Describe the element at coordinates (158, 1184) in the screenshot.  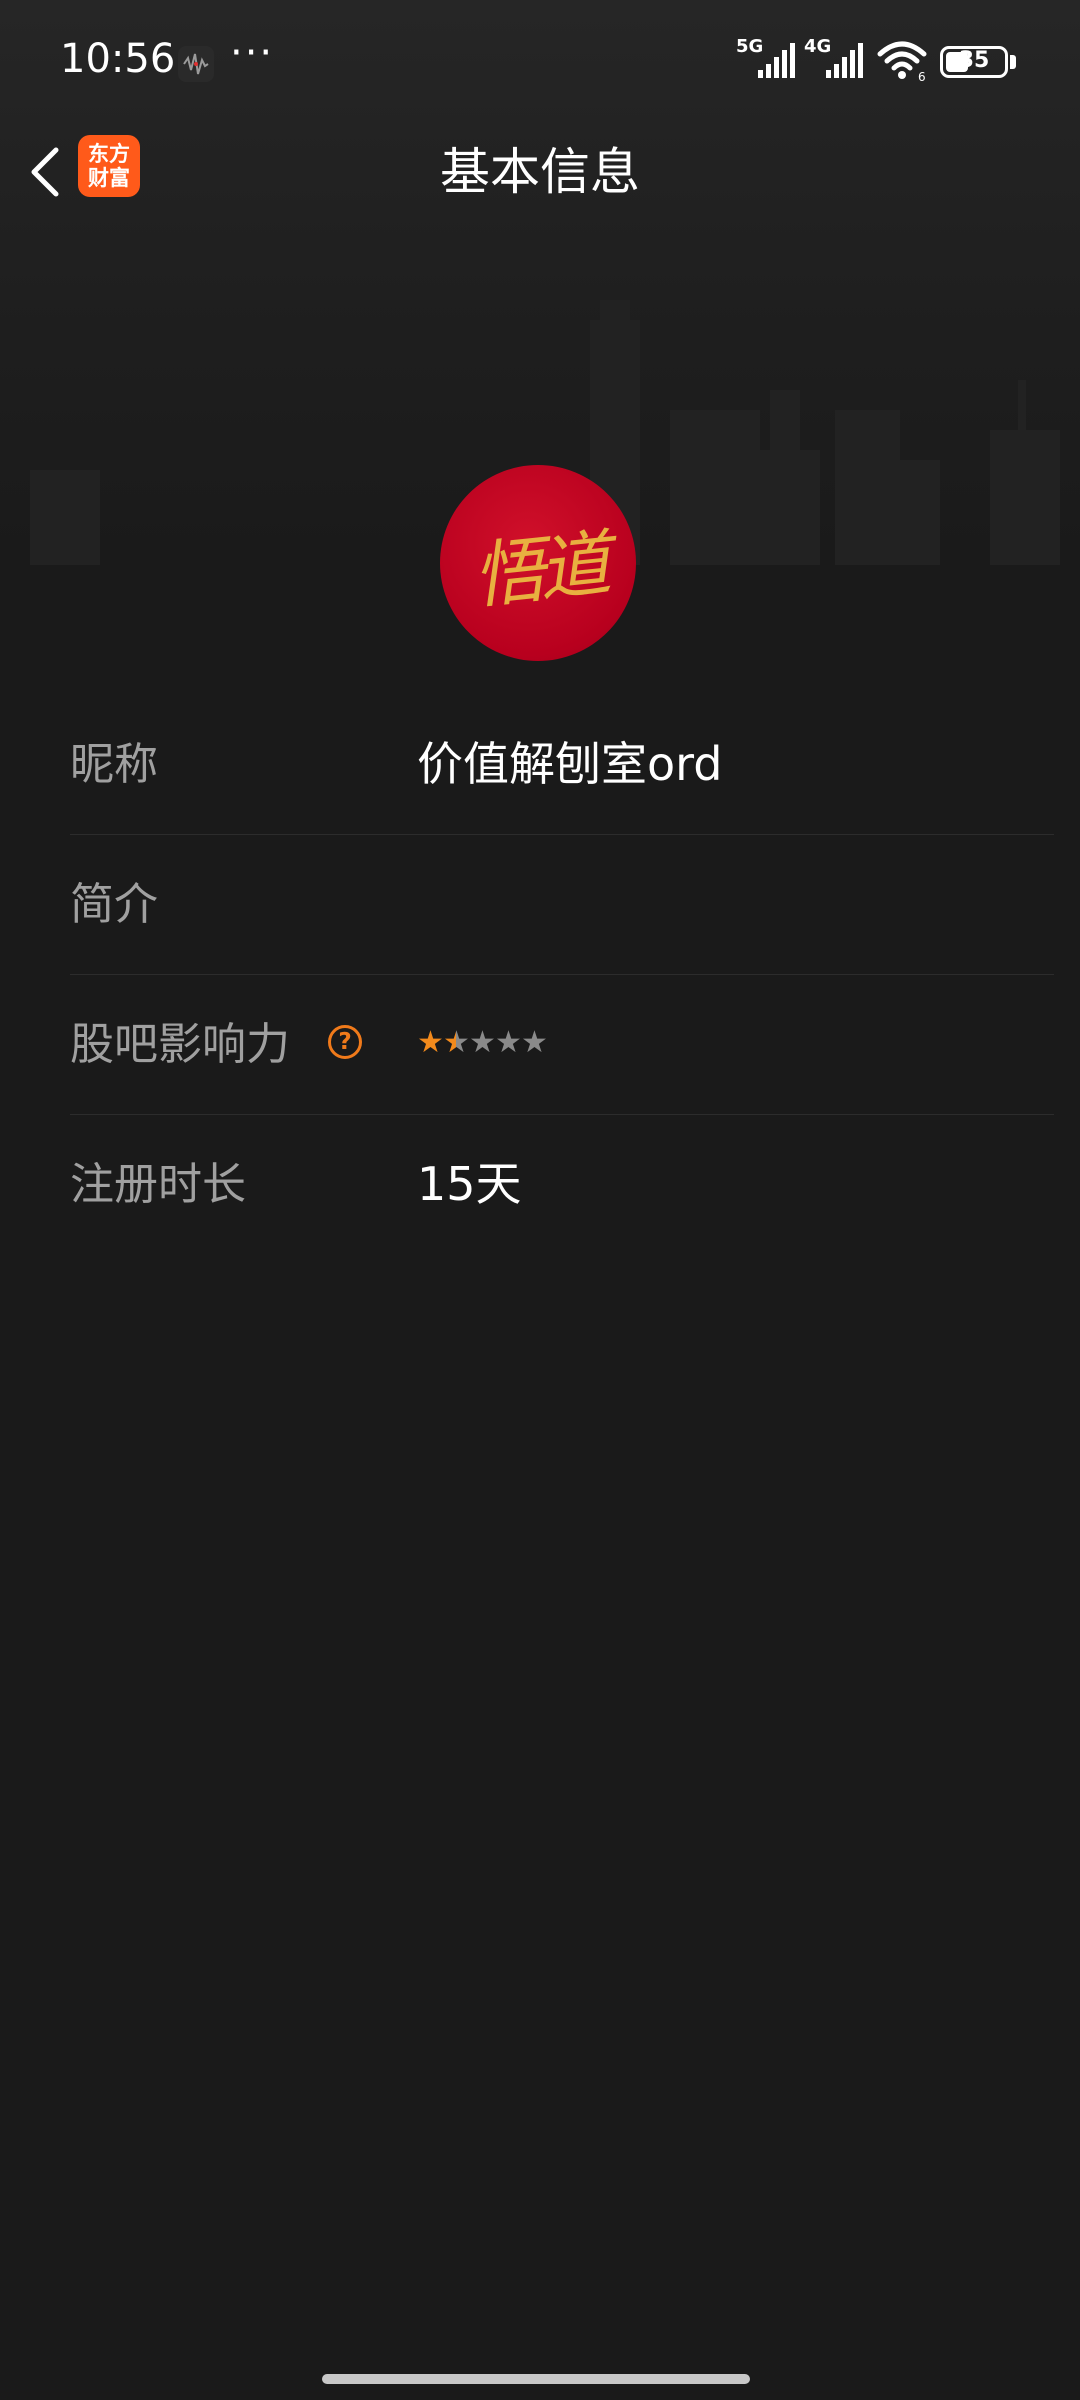
I see `register-label: 注册时长` at that location.